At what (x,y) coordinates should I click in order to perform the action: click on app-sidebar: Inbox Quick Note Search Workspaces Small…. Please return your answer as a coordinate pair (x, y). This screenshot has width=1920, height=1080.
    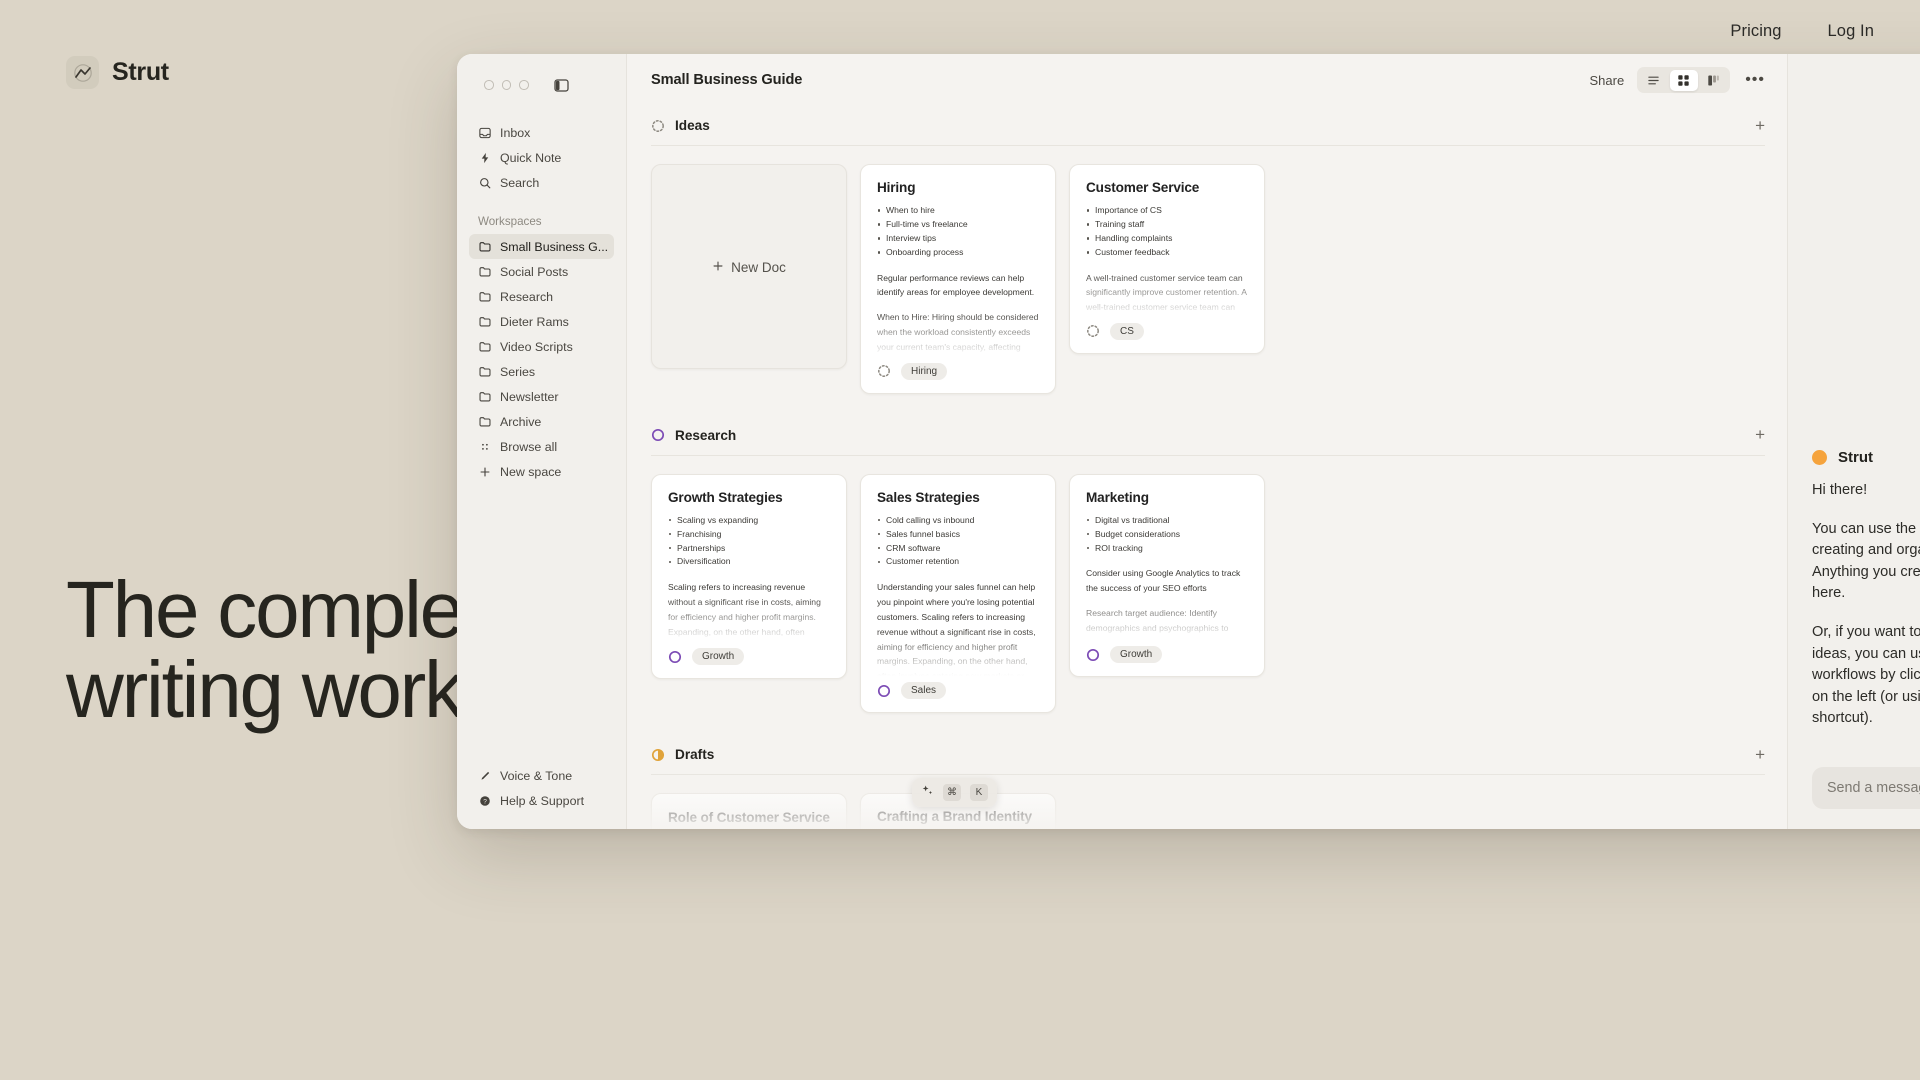
    Looking at the image, I should click on (542, 441).